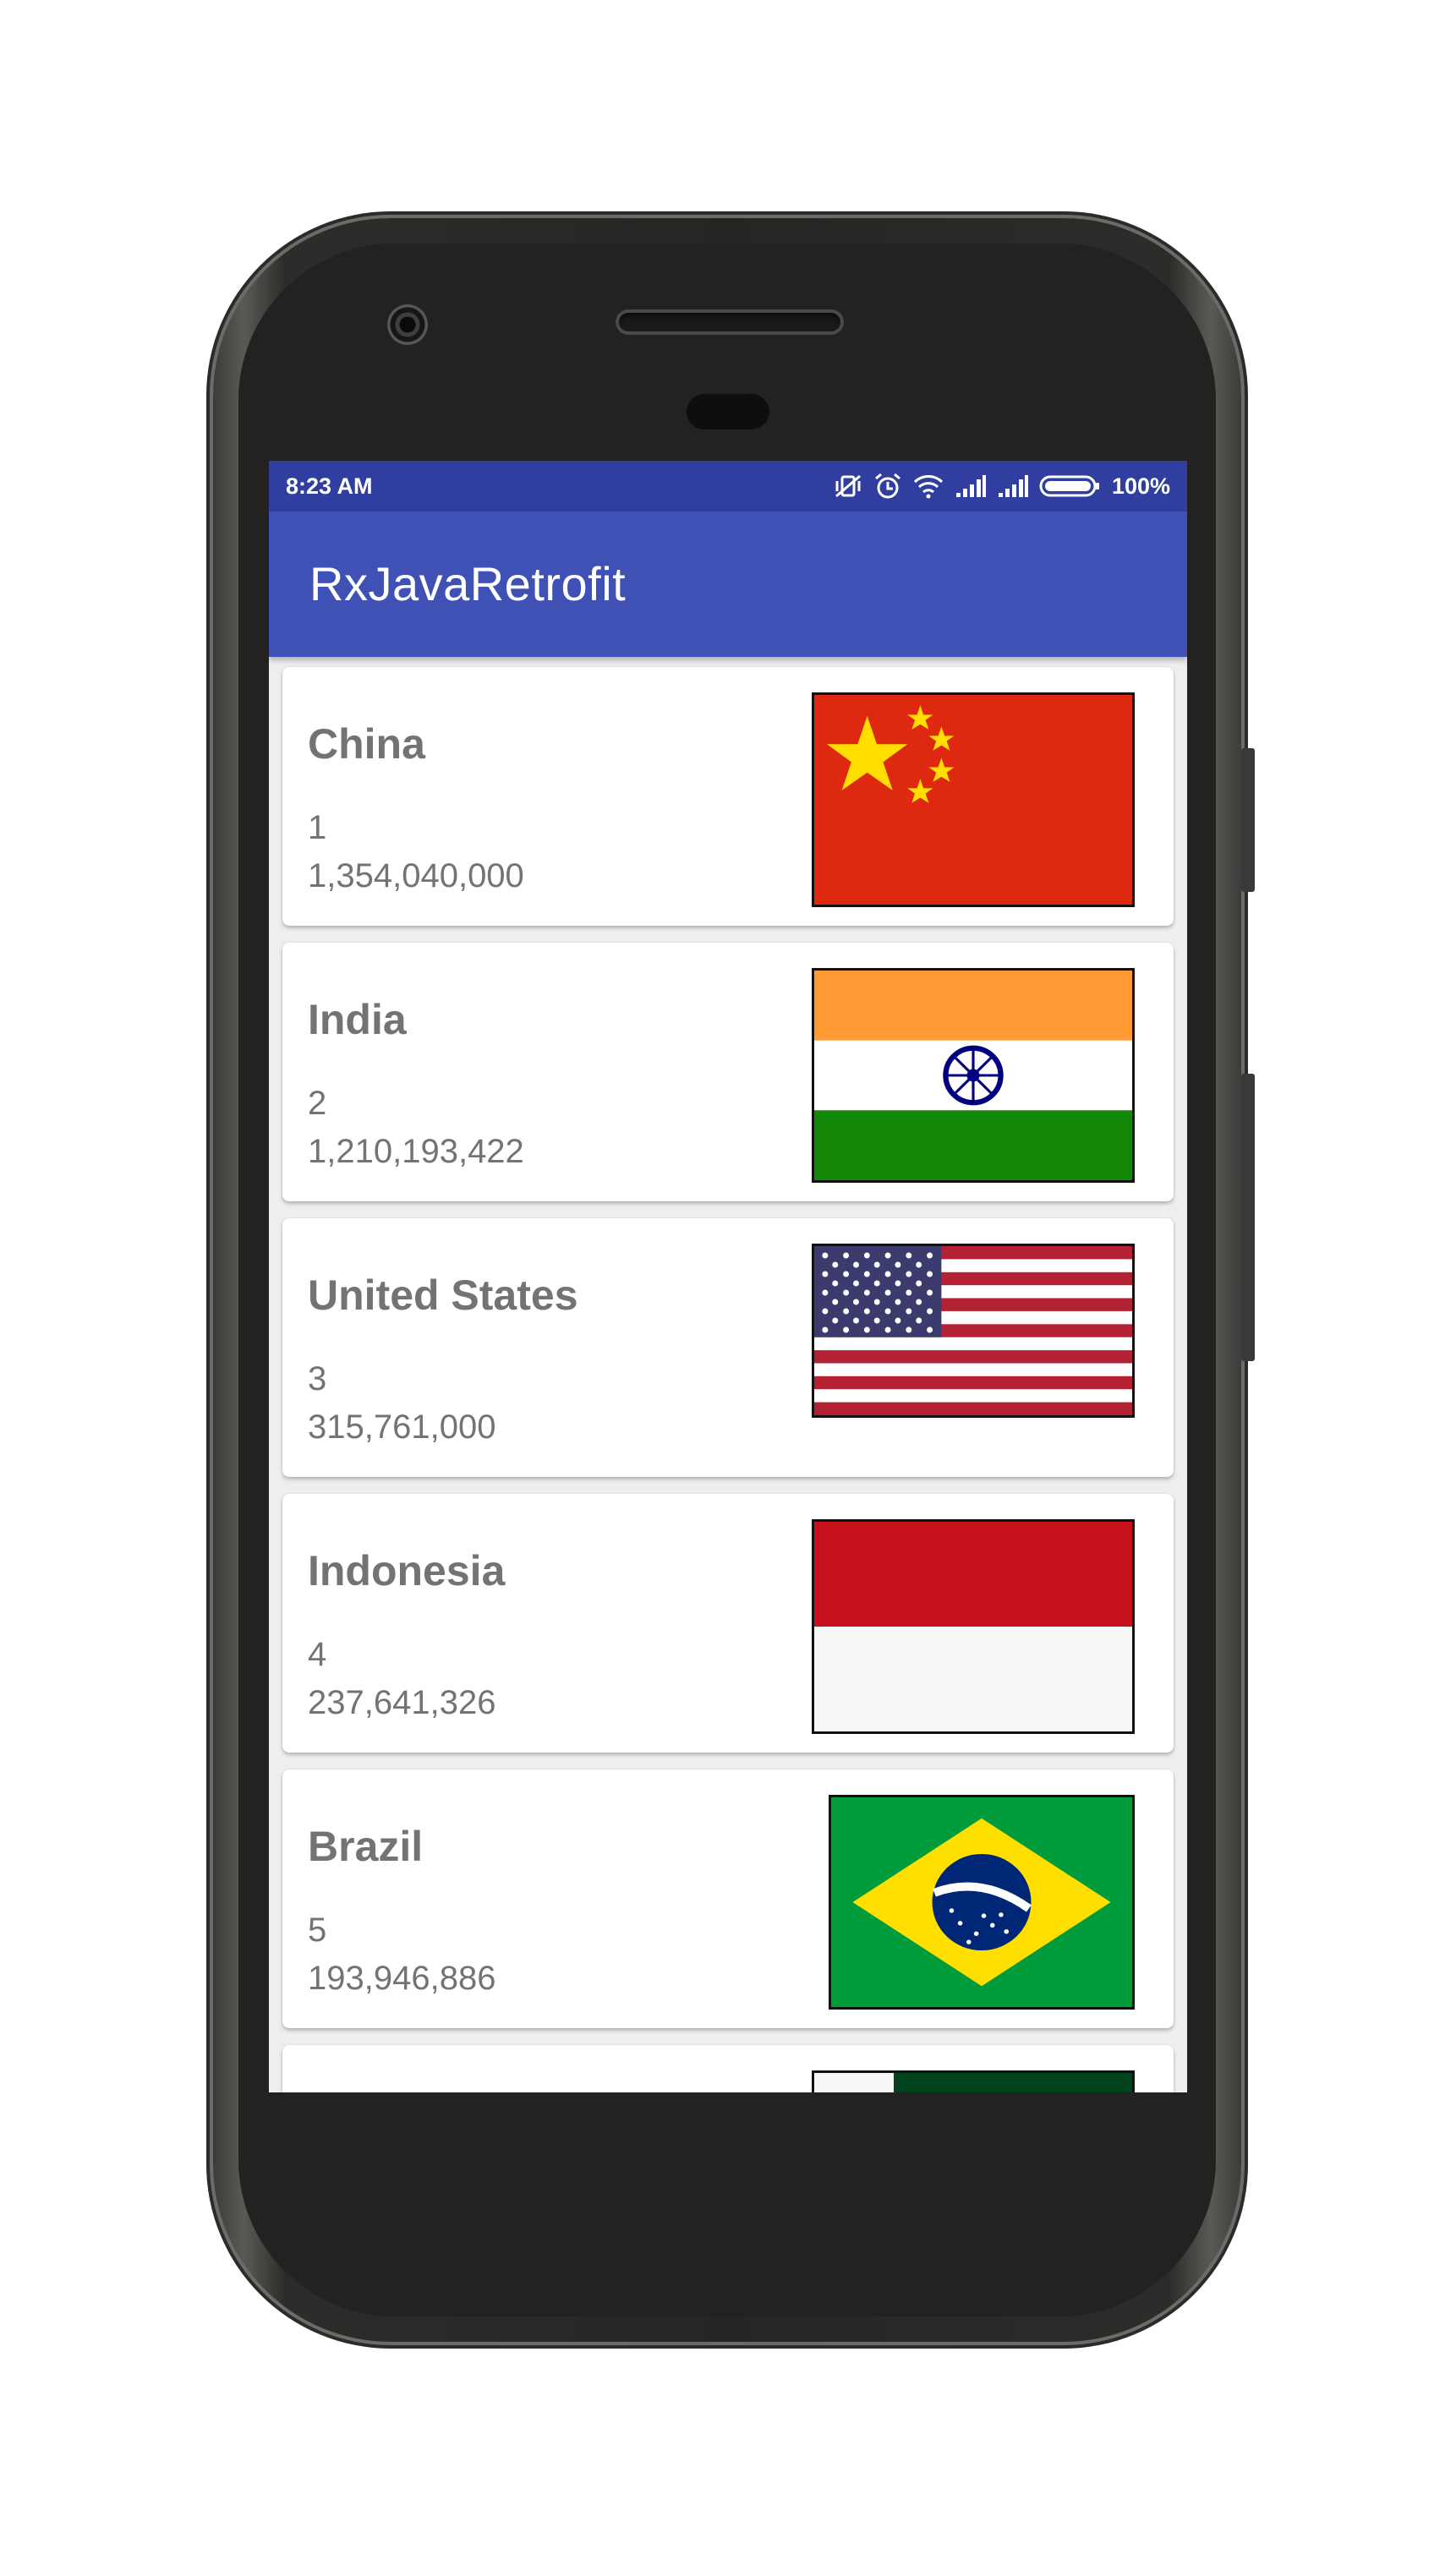  Describe the element at coordinates (974, 1331) in the screenshot. I see `usa-flag` at that location.